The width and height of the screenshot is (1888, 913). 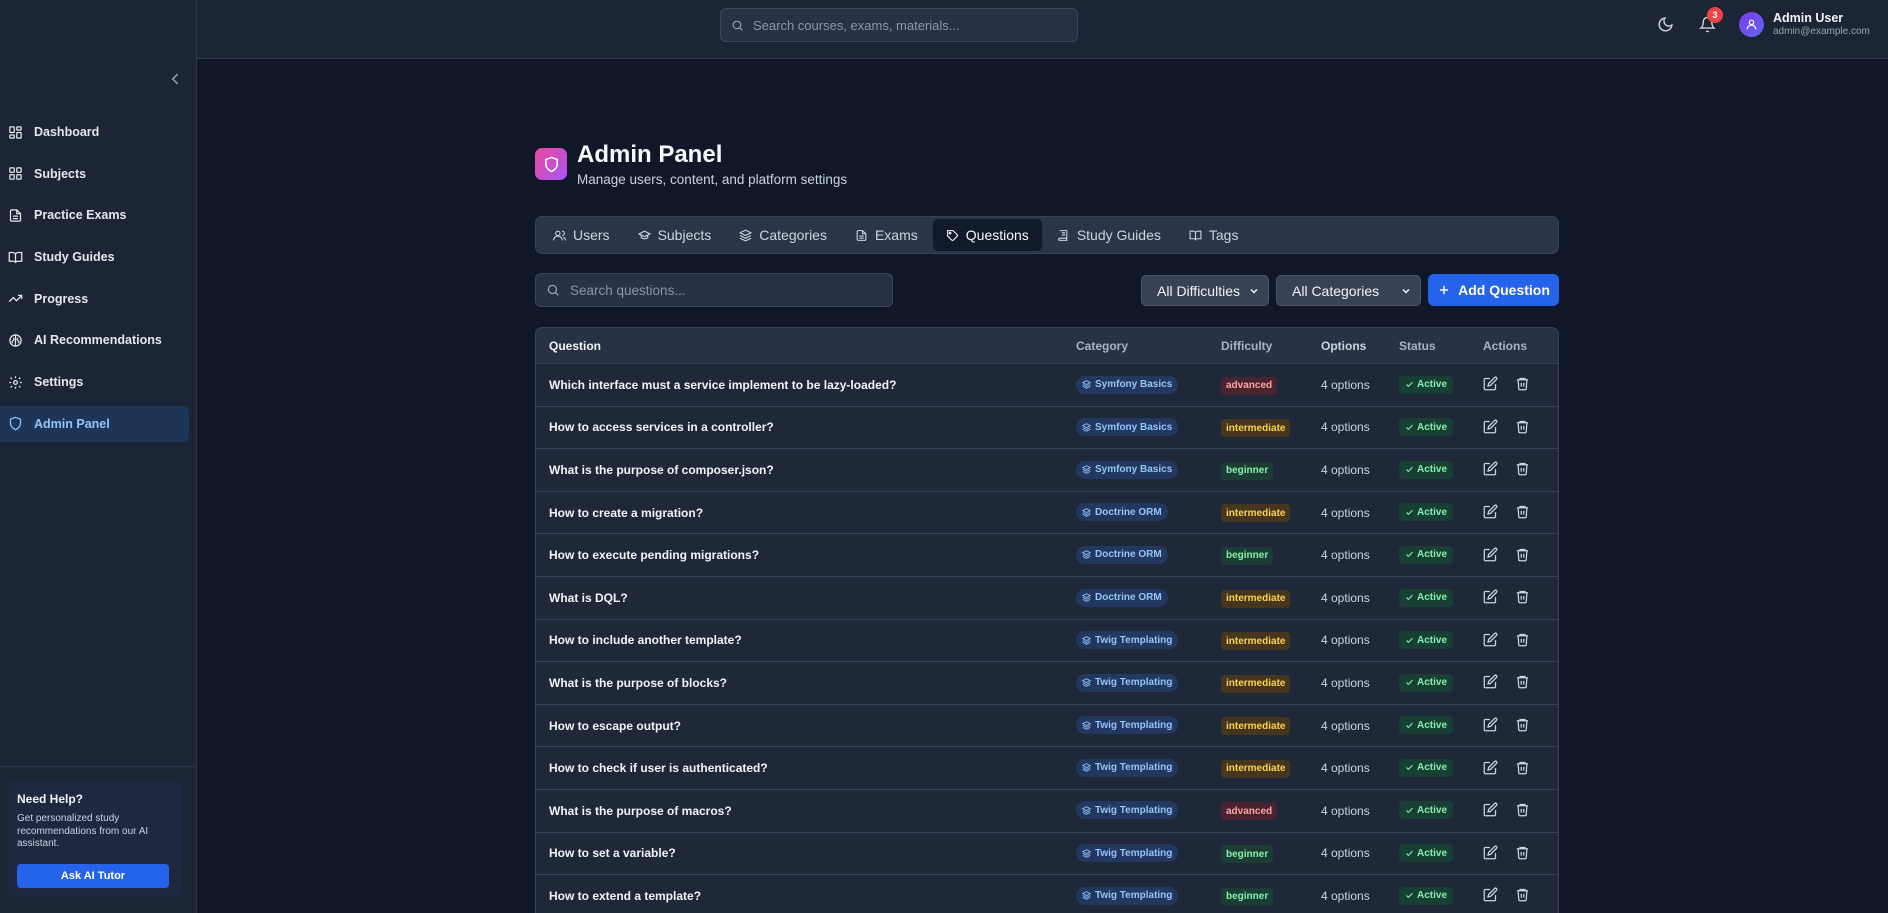 I want to click on sidebar-item-admin-panel: Admin Panel, so click(x=94, y=423).